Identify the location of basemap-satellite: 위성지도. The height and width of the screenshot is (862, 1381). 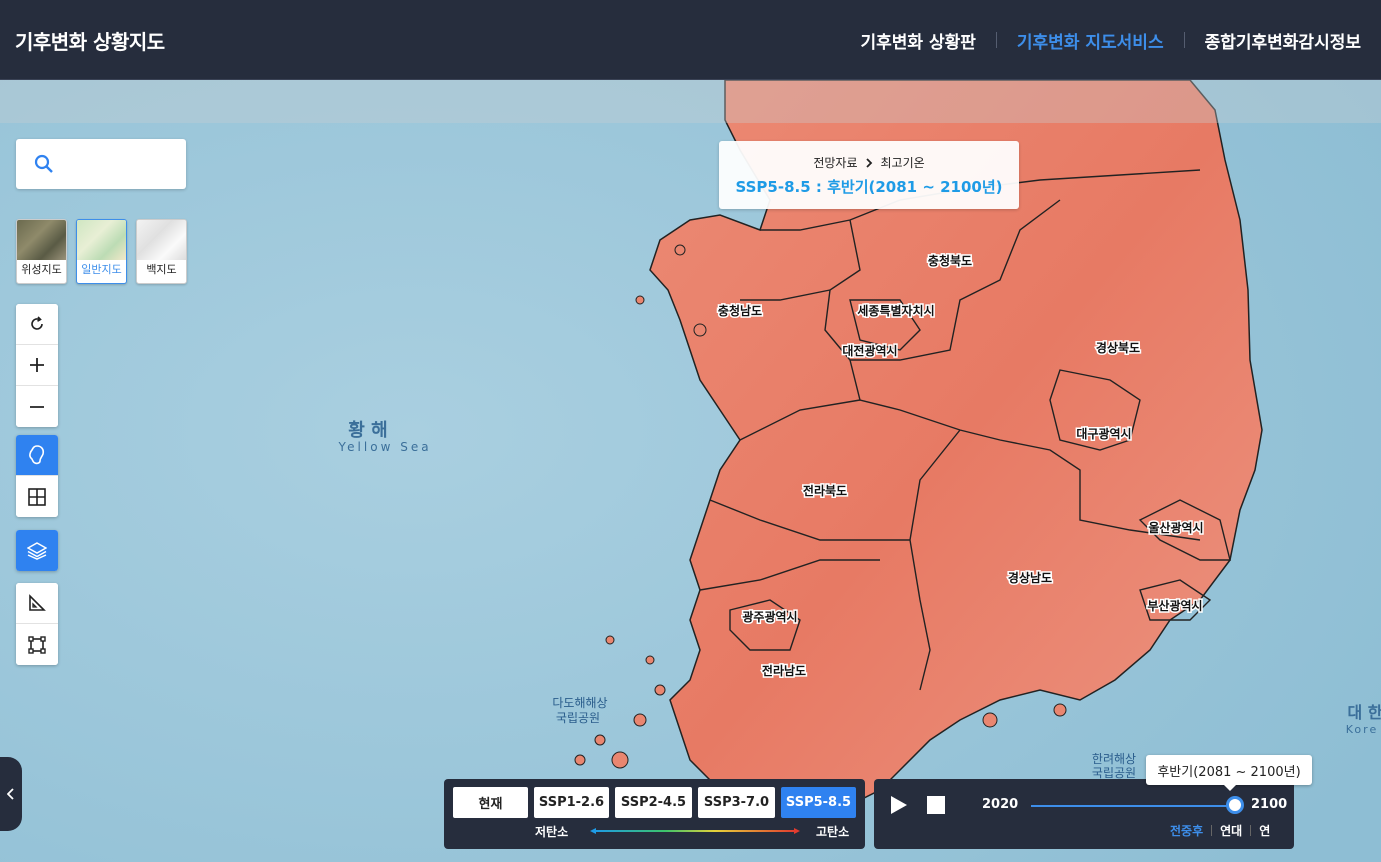
(41, 251).